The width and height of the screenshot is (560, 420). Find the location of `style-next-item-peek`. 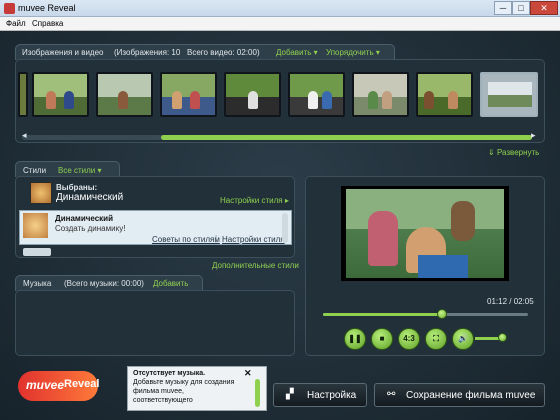

style-next-item-peek is located at coordinates (37, 252).